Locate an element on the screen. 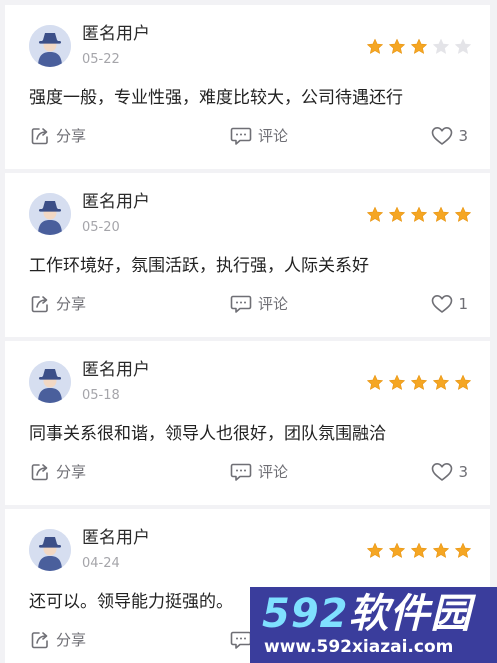 The image size is (497, 663). like-button: 1 is located at coordinates (449, 304).